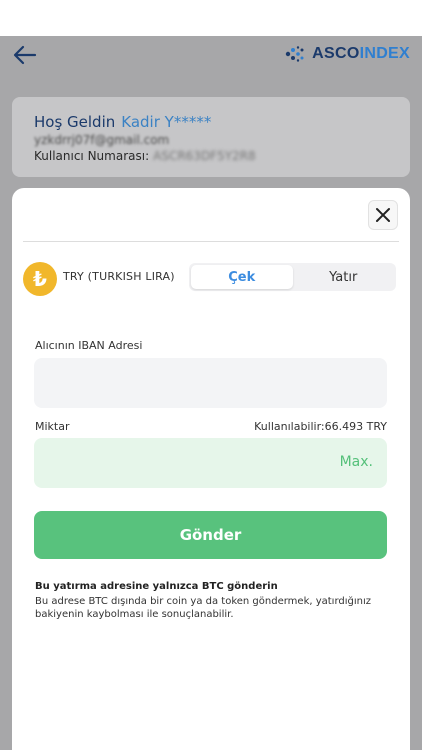 The height and width of the screenshot is (750, 422). What do you see at coordinates (211, 55) in the screenshot?
I see `app-header: ASCOINDEX` at bounding box center [211, 55].